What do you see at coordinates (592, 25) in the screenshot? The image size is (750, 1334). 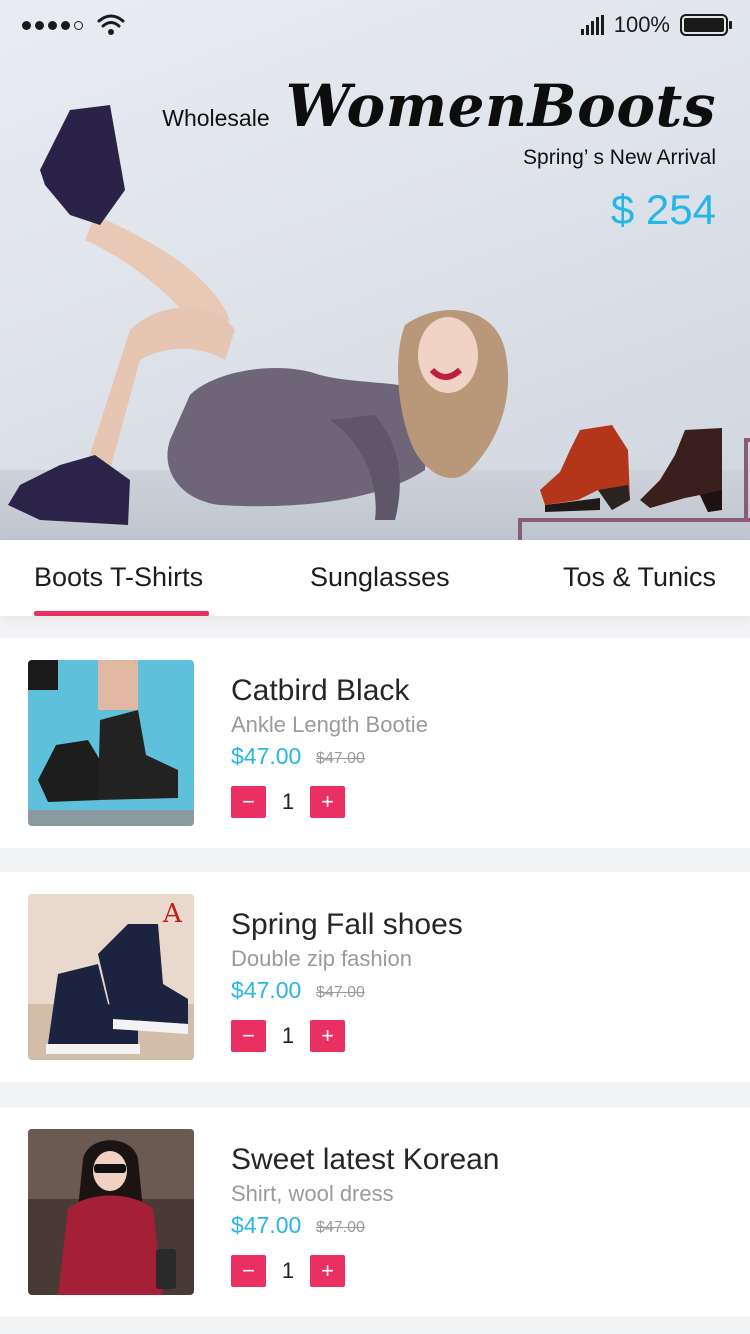 I see `cellular-bars-icon` at bounding box center [592, 25].